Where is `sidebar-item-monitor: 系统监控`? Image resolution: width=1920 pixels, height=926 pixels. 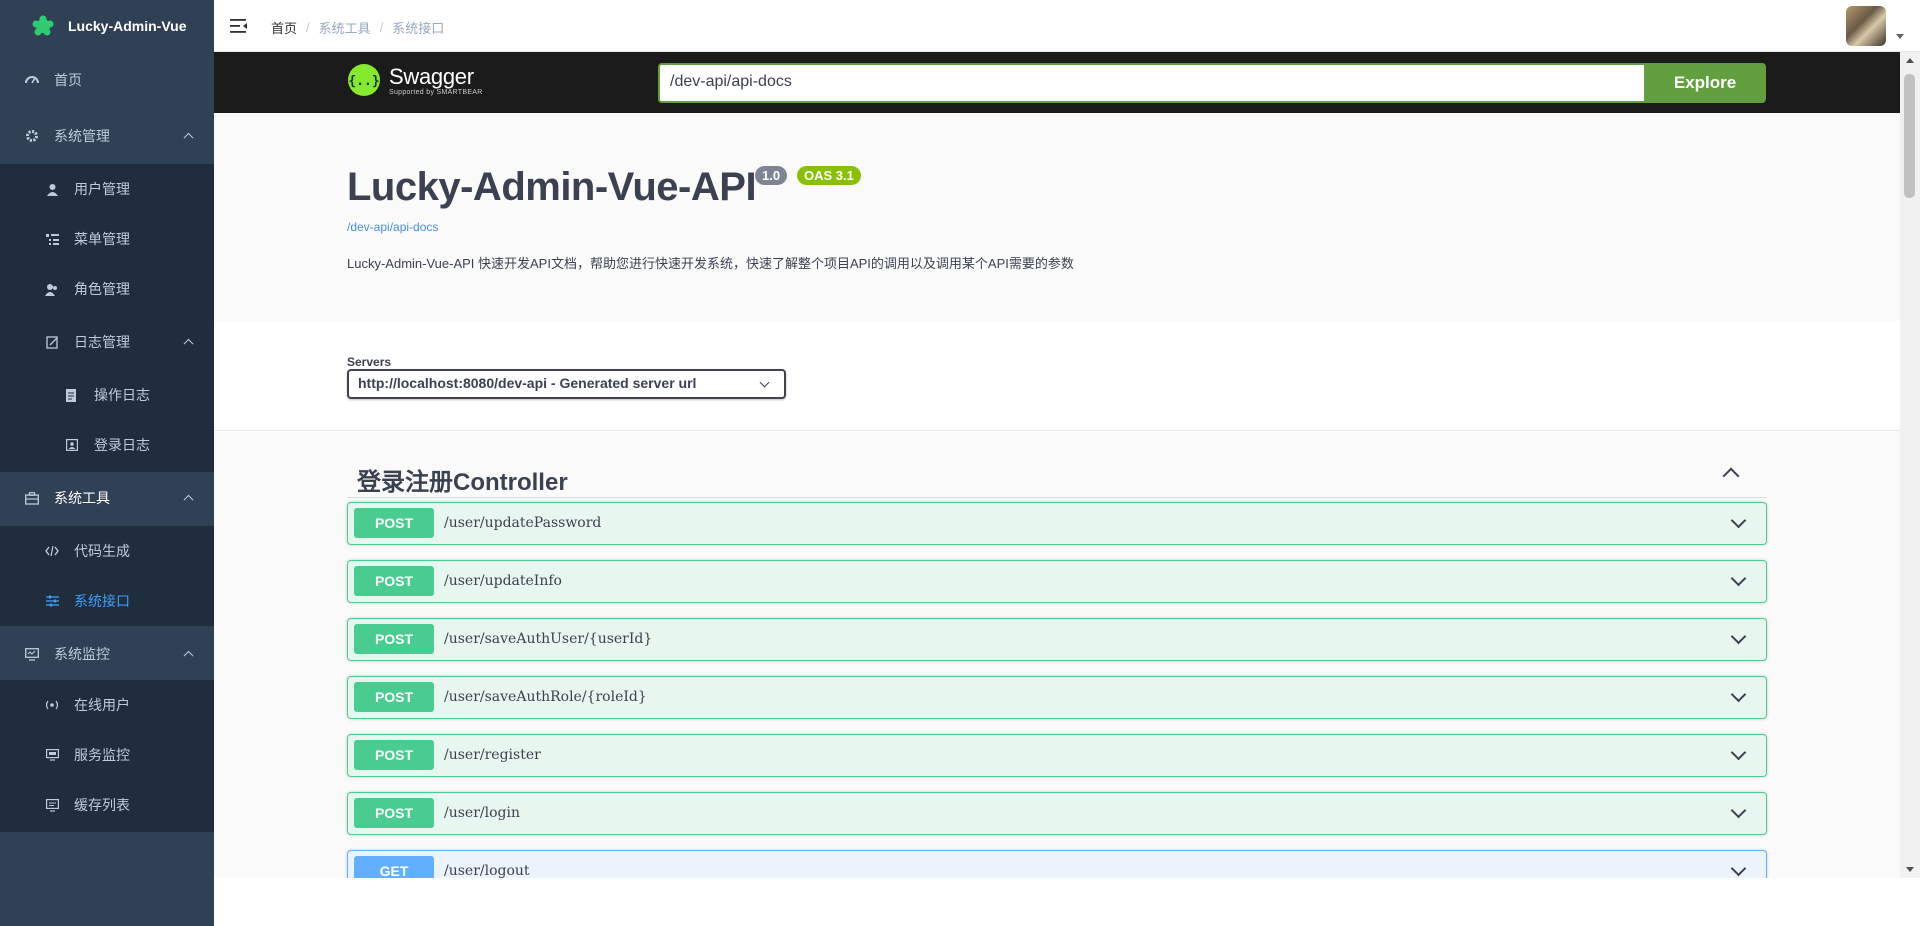
sidebar-item-monitor: 系统监控 is located at coordinates (107, 654).